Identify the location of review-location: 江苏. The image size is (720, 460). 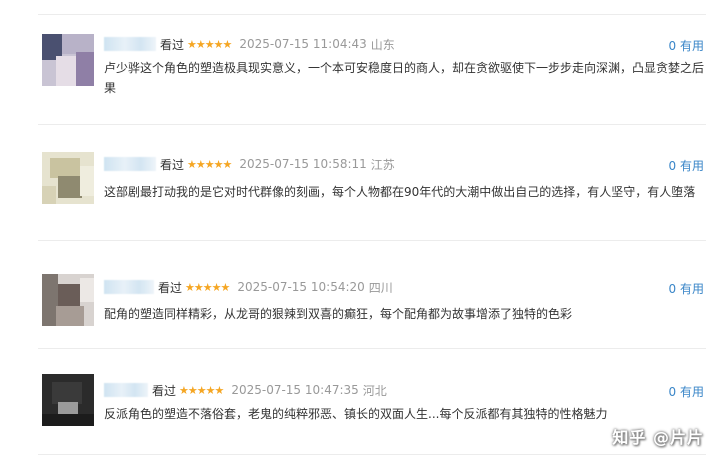
(382, 164).